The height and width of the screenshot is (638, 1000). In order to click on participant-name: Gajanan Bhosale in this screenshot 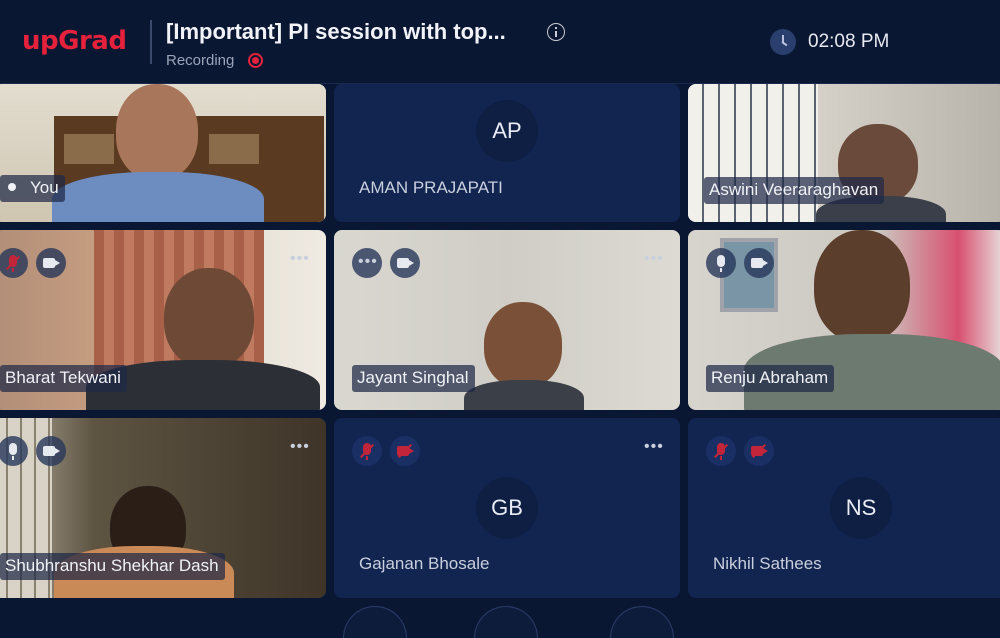, I will do `click(424, 563)`.